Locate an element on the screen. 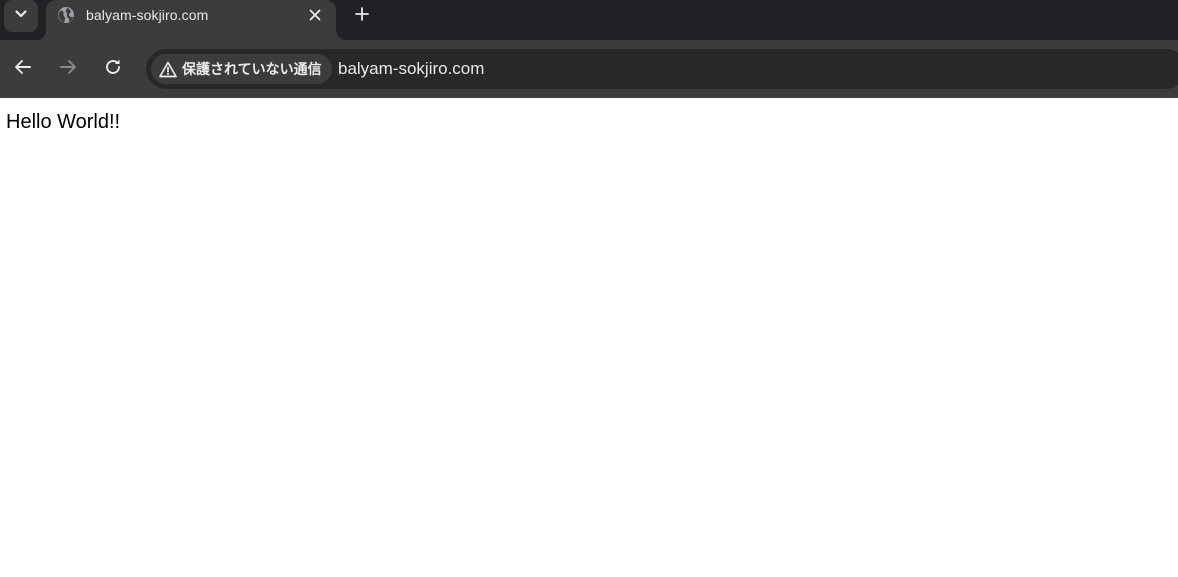 Image resolution: width=1178 pixels, height=577 pixels. url-text: balyam-sokjiro.com is located at coordinates (411, 69).